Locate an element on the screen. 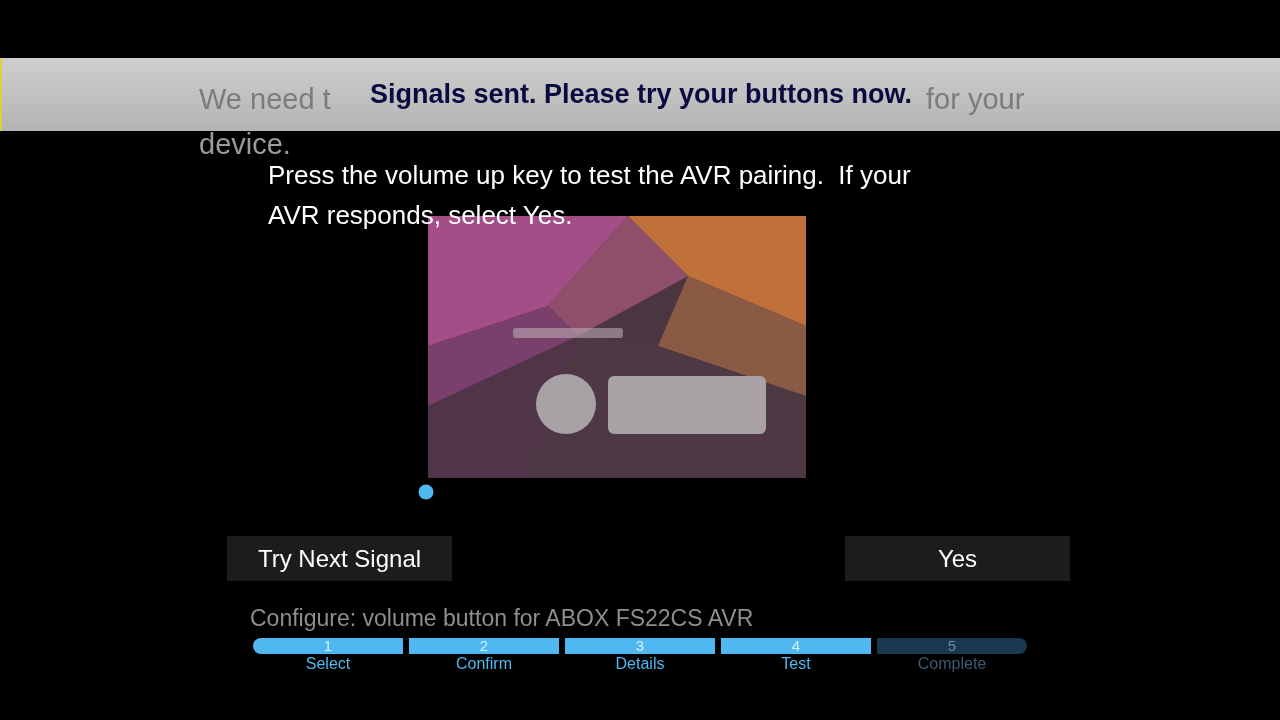  step-segment: 4 is located at coordinates (796, 646).